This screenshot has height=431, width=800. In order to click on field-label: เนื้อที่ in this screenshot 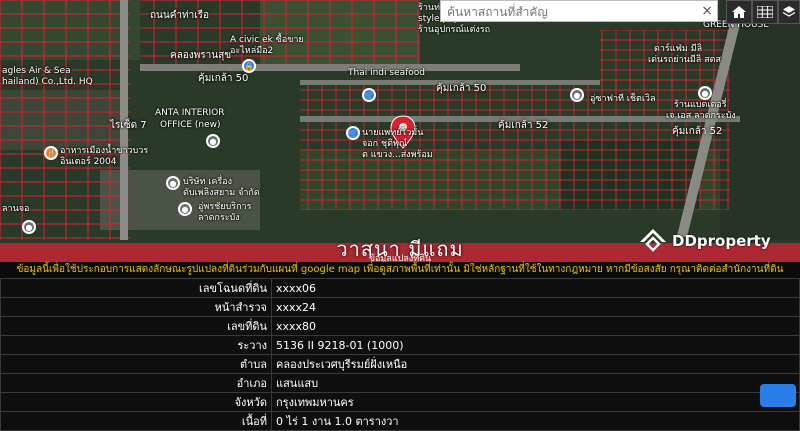, I will do `click(136, 421)`.